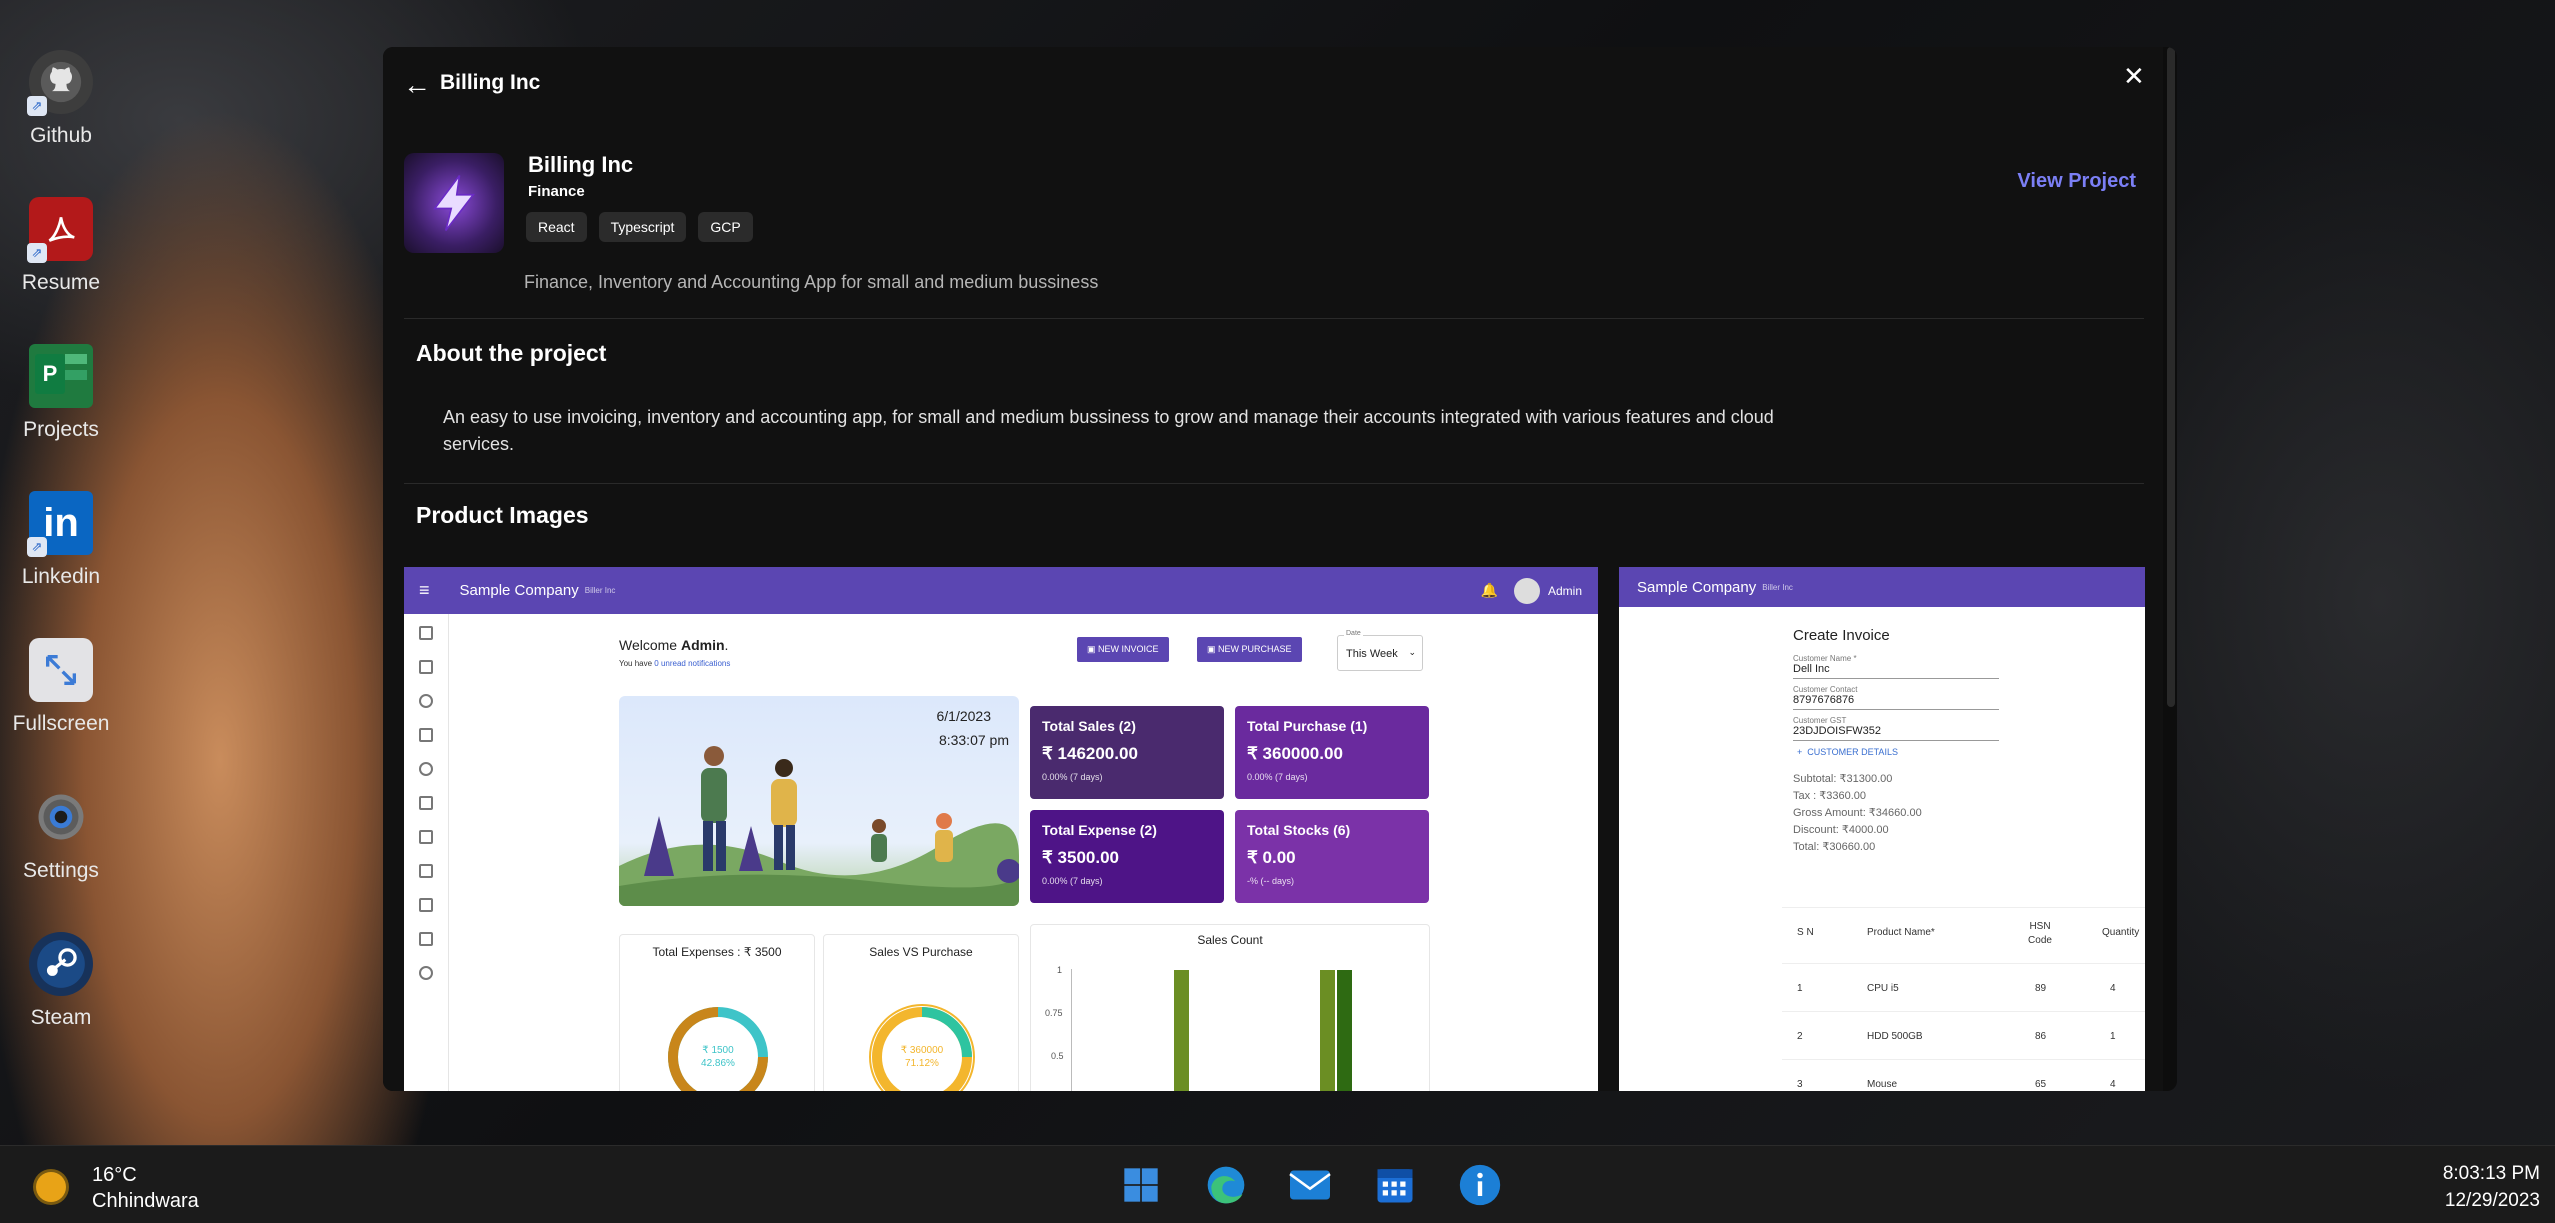 The image size is (2555, 1223). Describe the element at coordinates (426, 871) in the screenshot. I see `nav-file-icon` at that location.